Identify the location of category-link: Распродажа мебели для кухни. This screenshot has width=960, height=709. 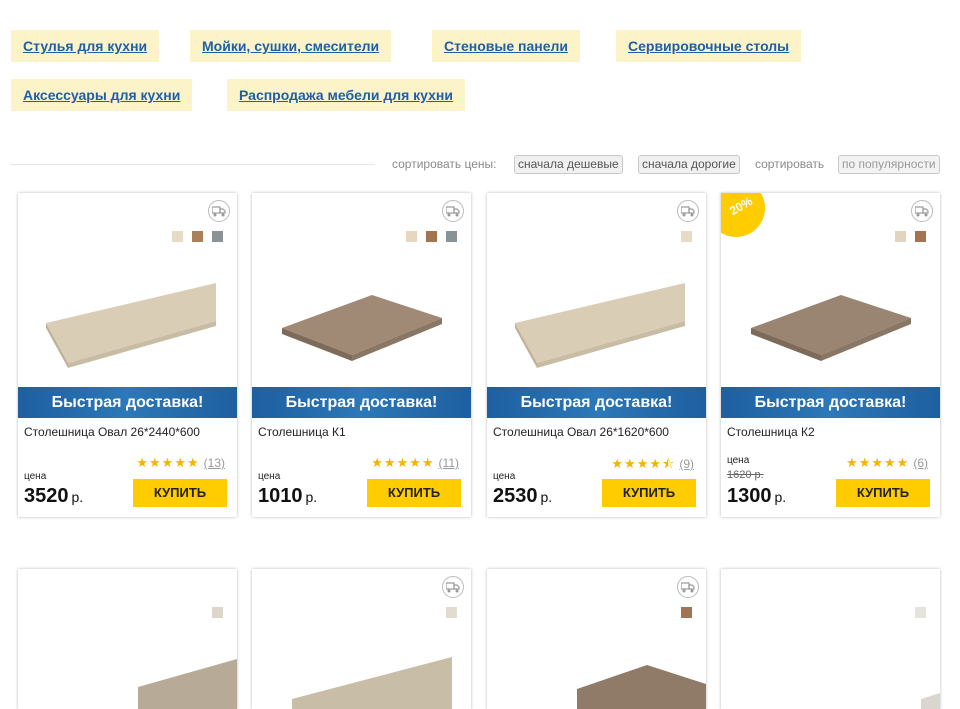
(346, 95).